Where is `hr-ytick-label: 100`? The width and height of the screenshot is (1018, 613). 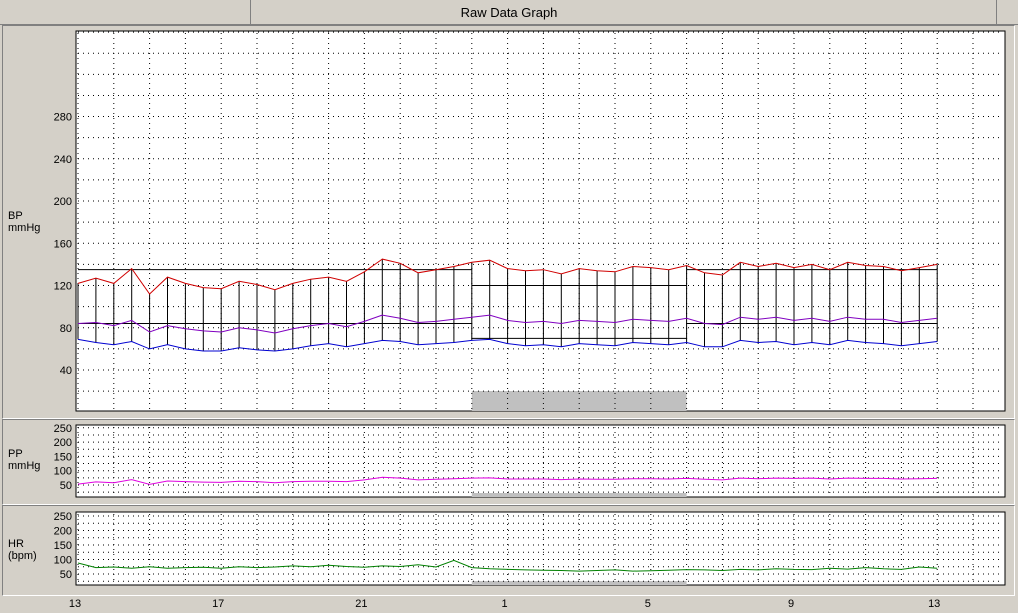 hr-ytick-label: 100 is located at coordinates (63, 561).